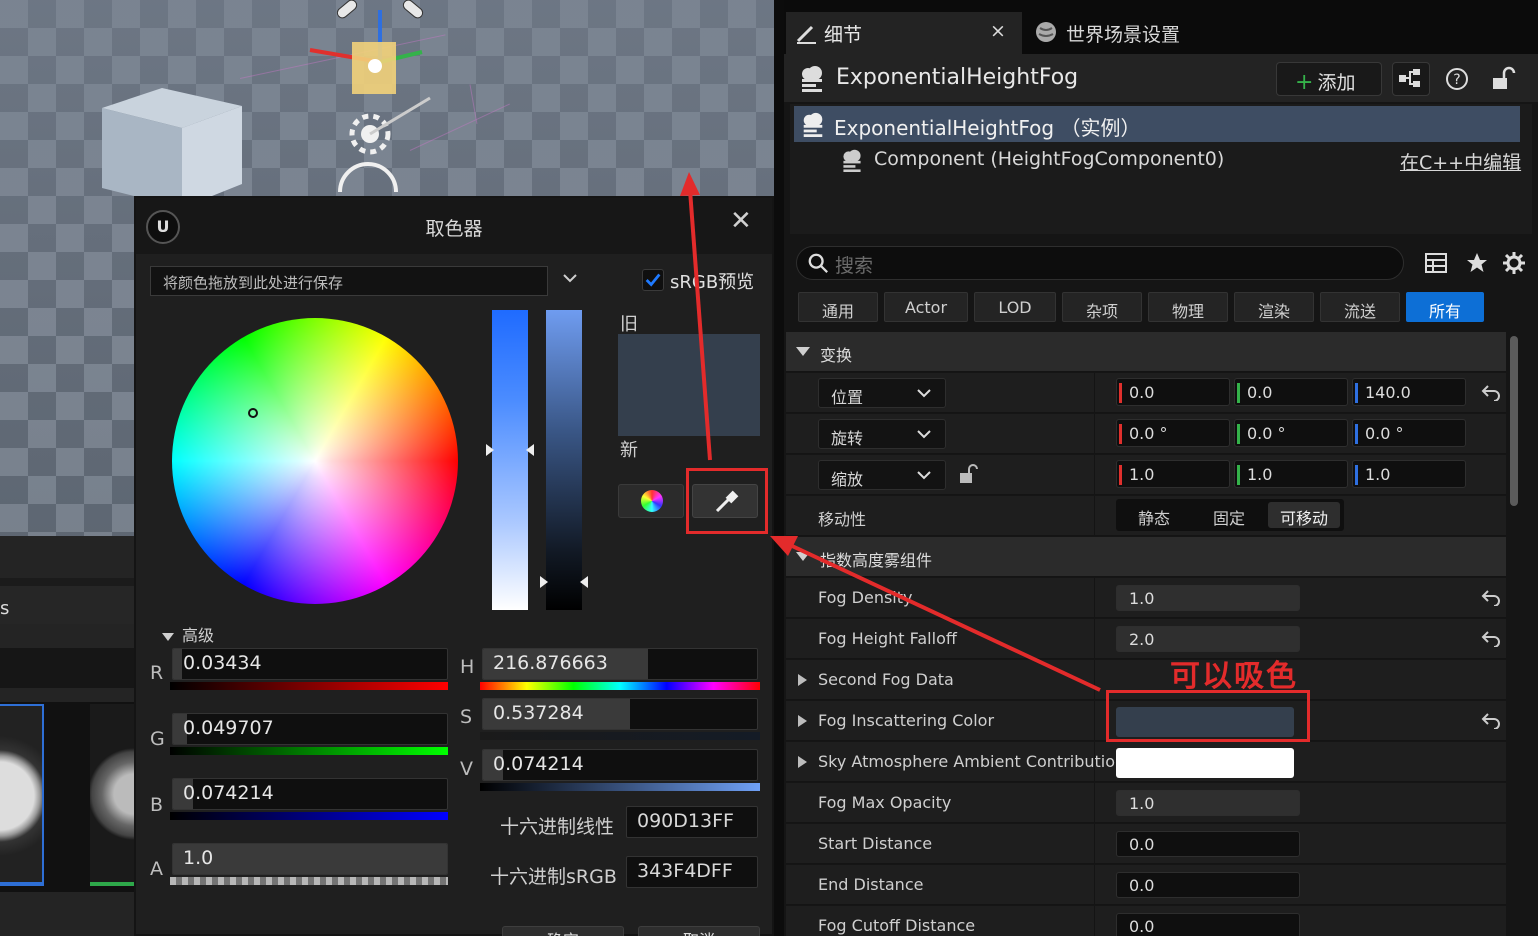 The image size is (1538, 936). I want to click on srgb-preview-checkbox, so click(653, 280).